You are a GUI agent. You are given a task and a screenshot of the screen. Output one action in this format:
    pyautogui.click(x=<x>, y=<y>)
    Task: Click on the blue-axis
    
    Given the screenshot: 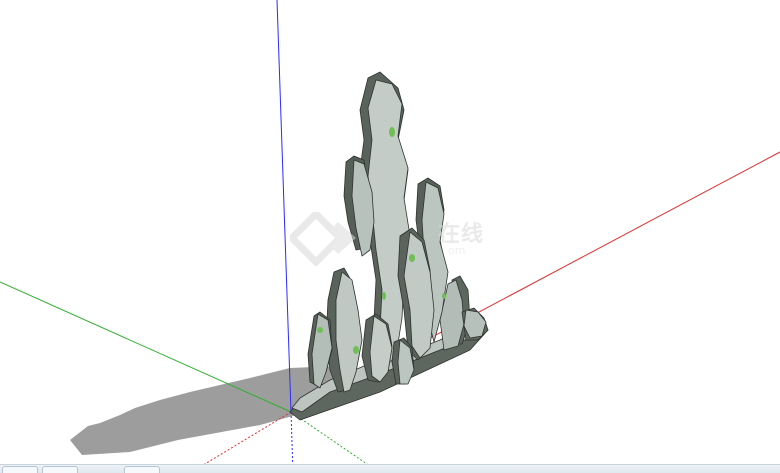 What is the action you would take?
    pyautogui.click(x=284, y=206)
    